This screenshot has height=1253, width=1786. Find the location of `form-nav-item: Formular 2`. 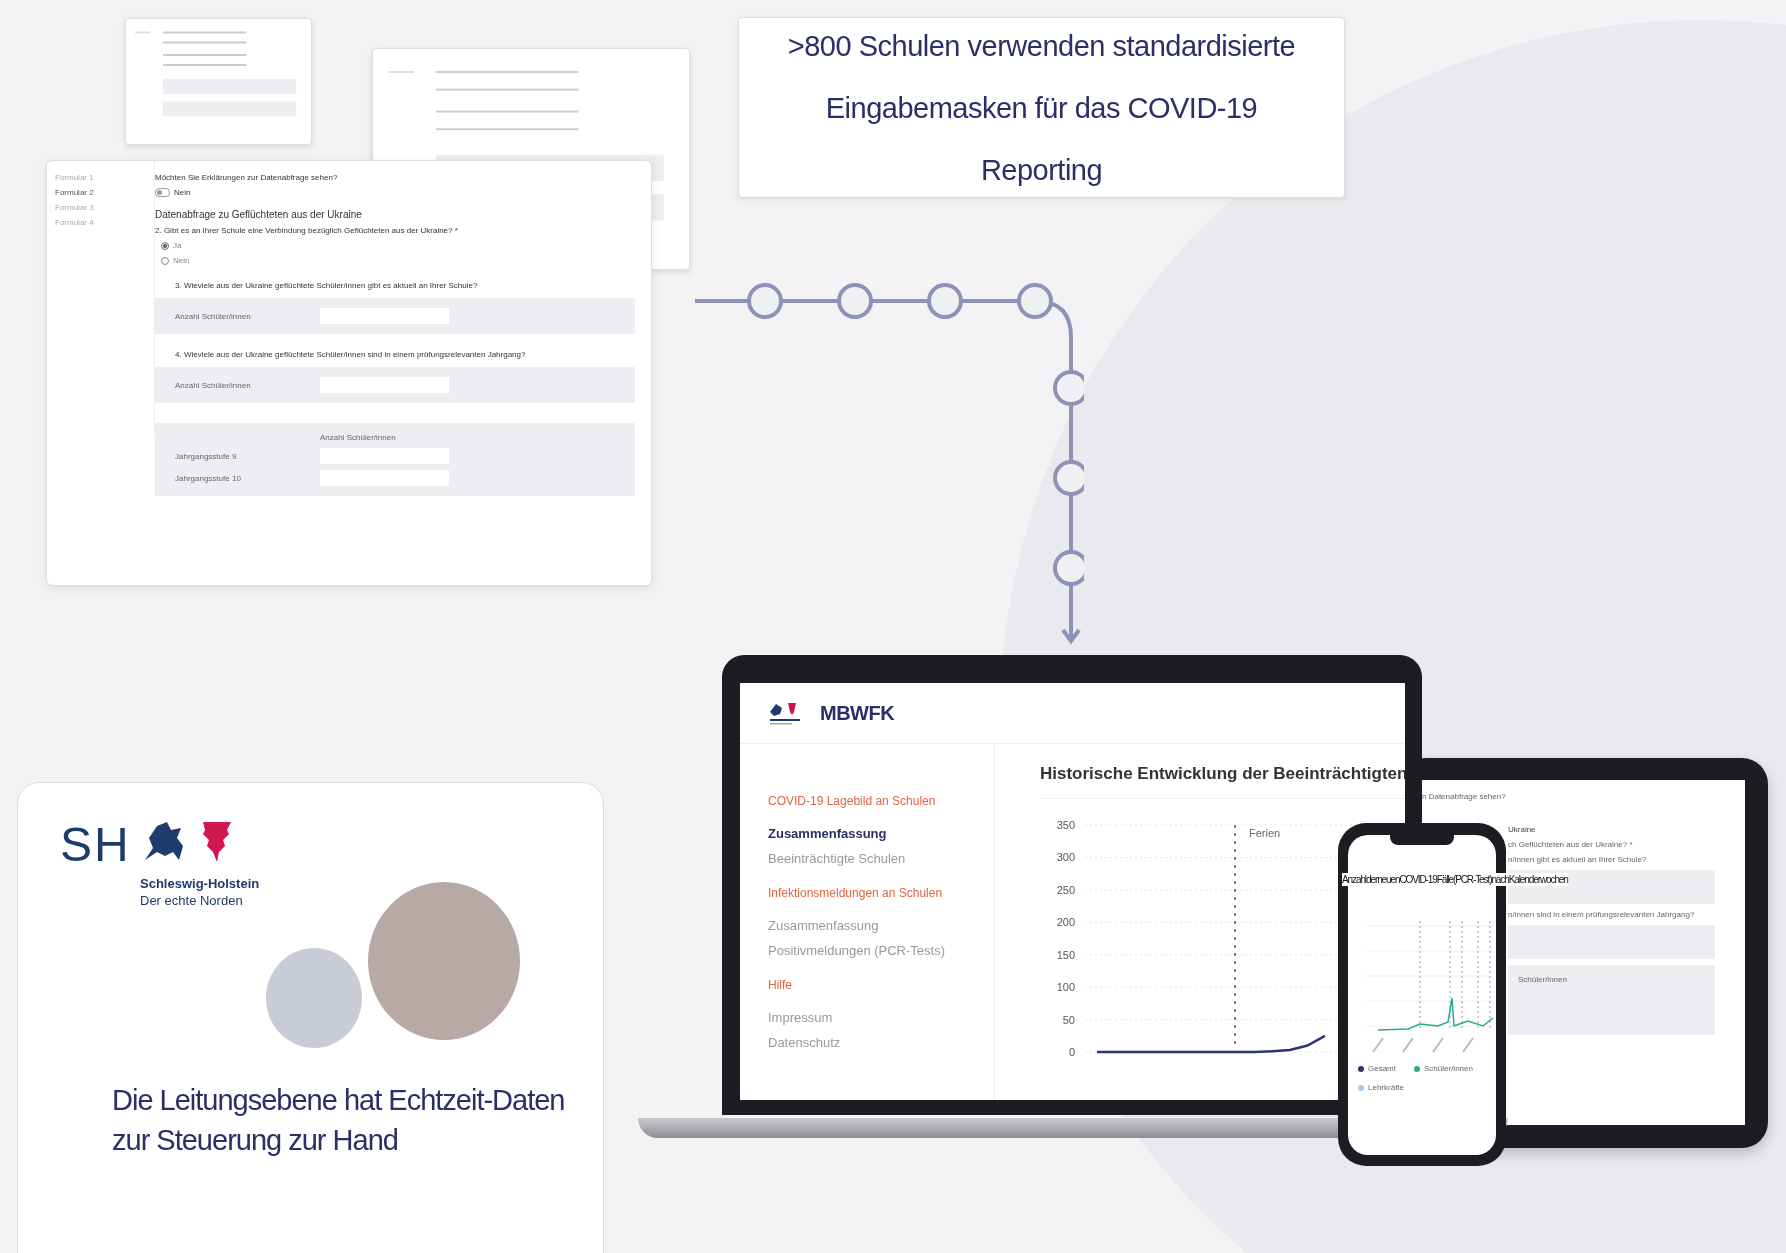

form-nav-item: Formular 2 is located at coordinates (100, 192).